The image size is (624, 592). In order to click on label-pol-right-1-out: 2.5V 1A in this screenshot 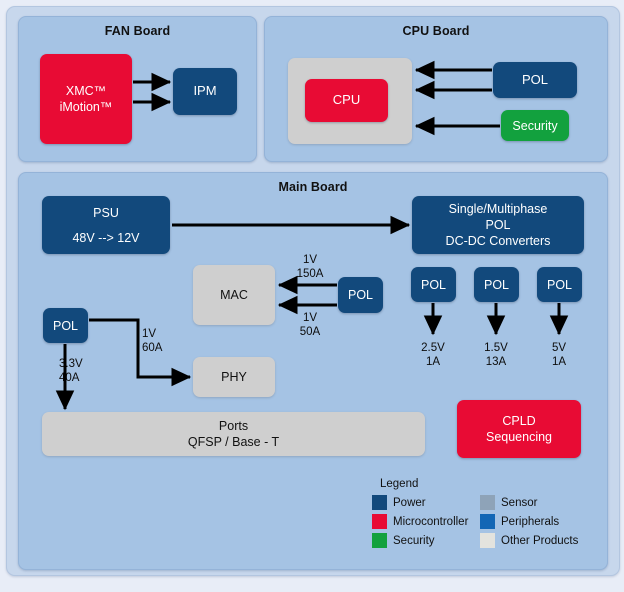, I will do `click(433, 355)`.